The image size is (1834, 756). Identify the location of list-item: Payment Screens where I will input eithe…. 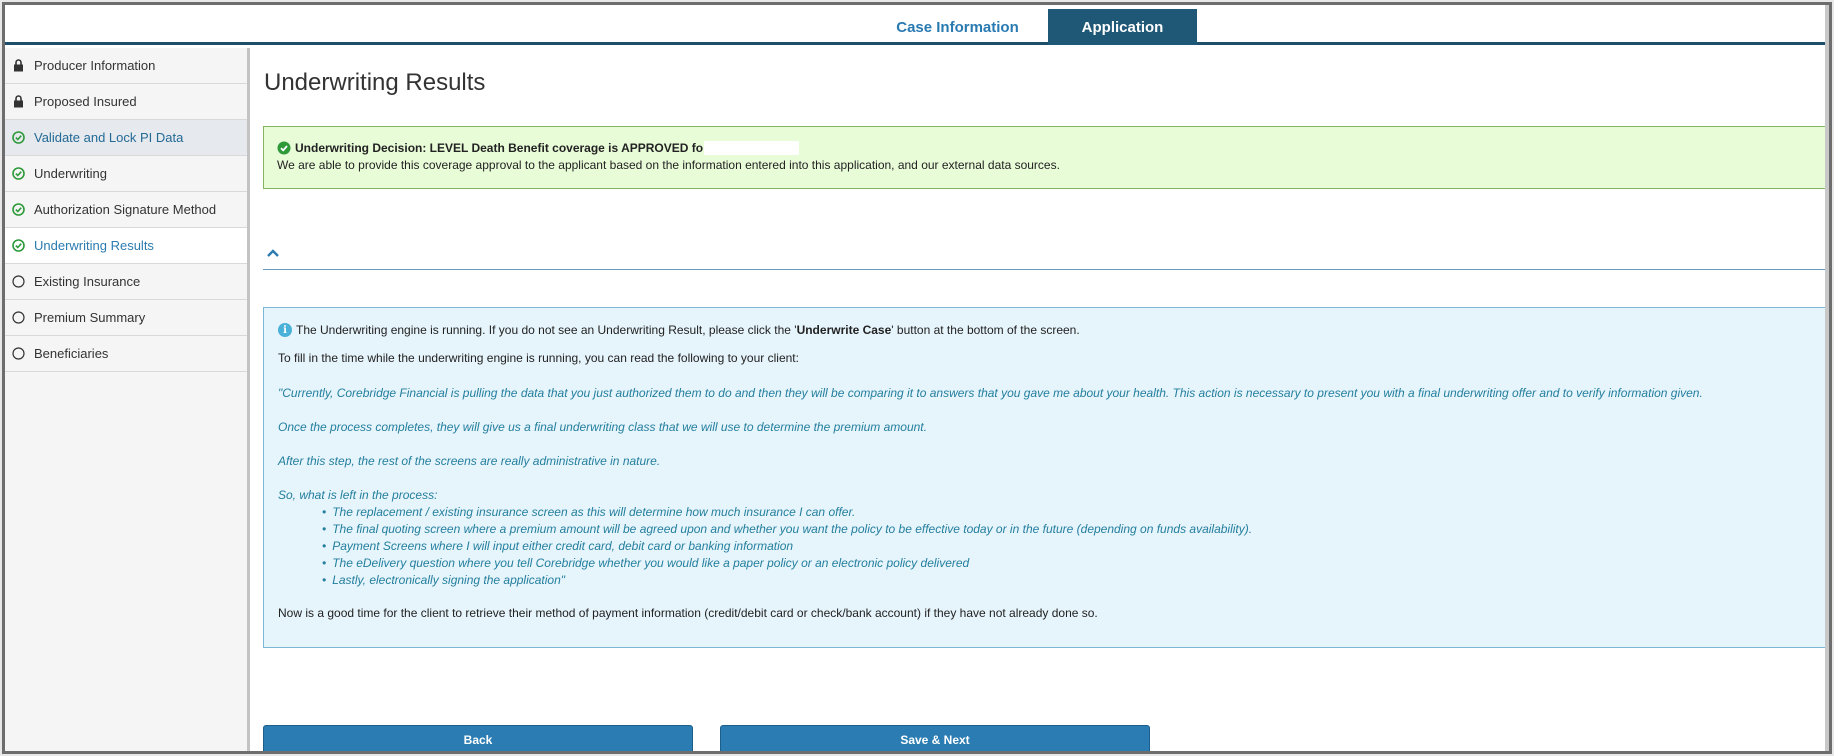
(1072, 546).